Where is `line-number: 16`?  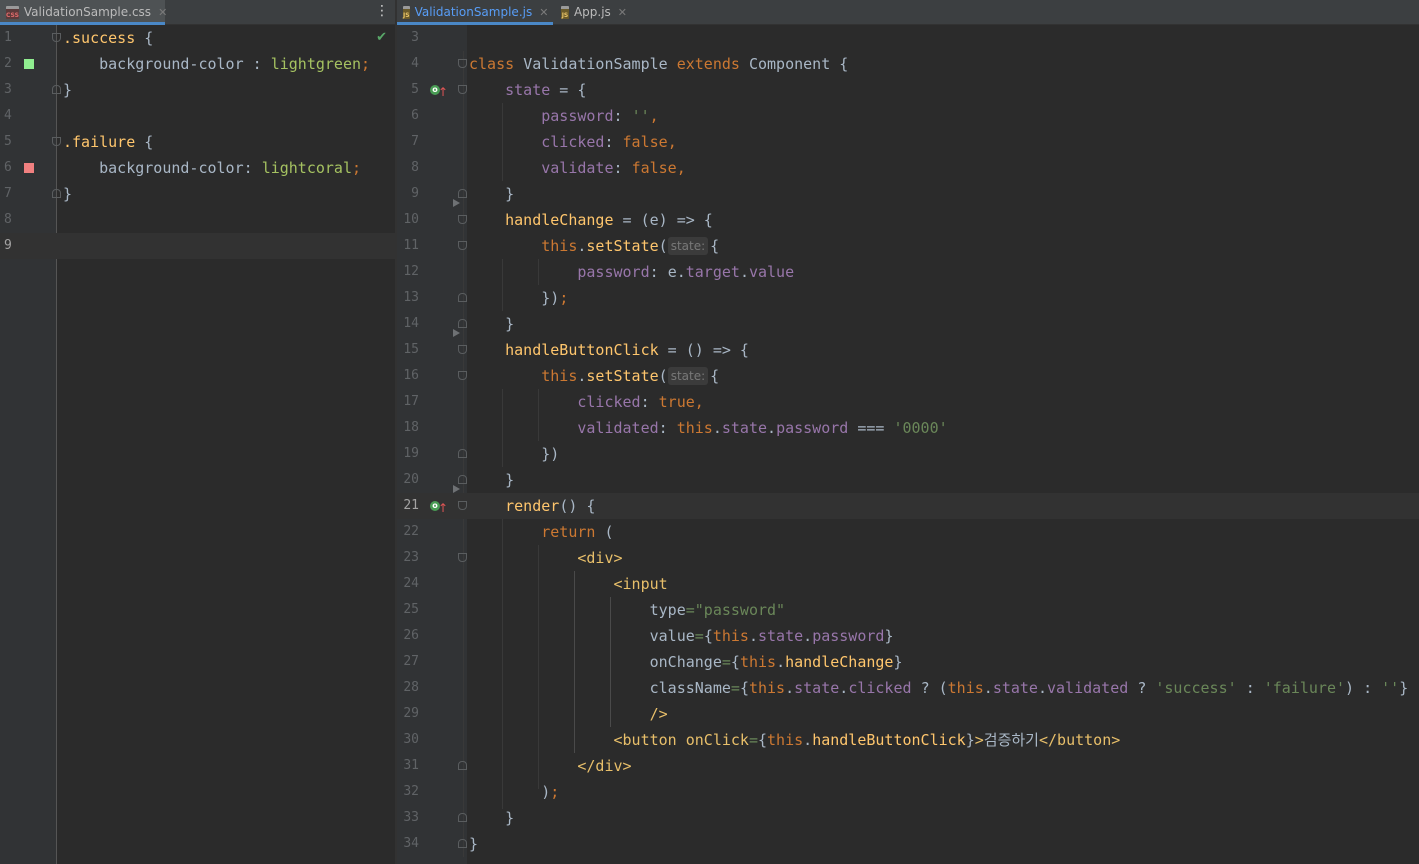
line-number: 16 is located at coordinates (411, 375).